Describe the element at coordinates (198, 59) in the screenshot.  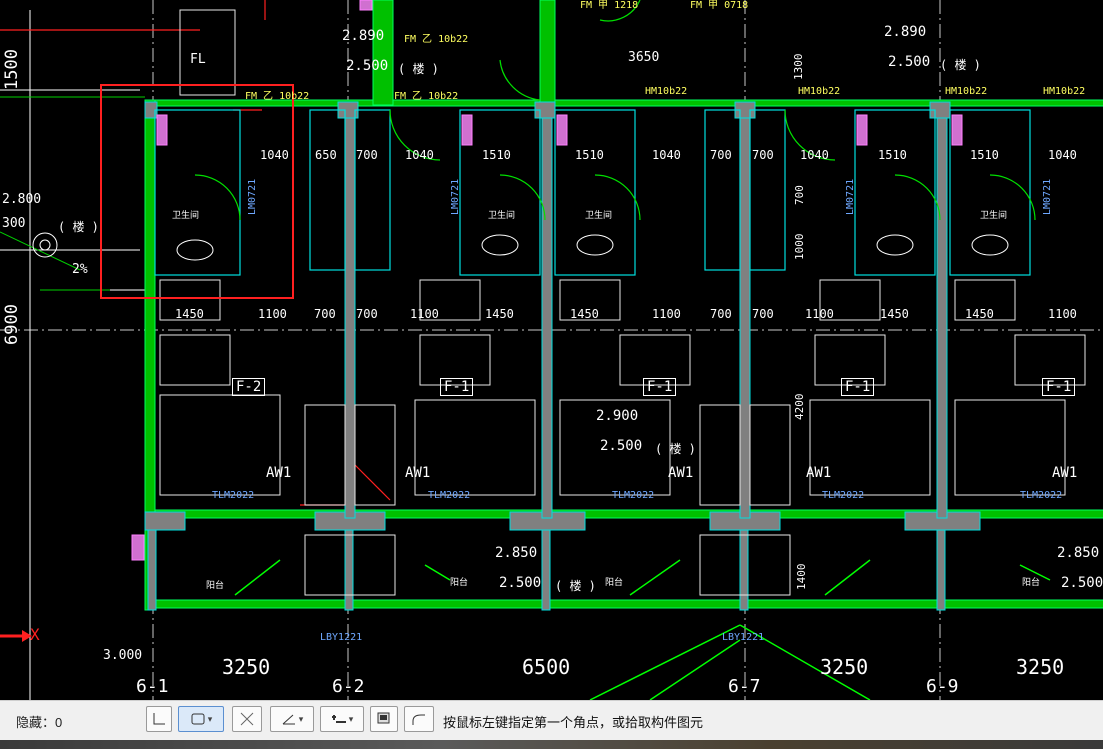
I see `fl-label: FL` at that location.